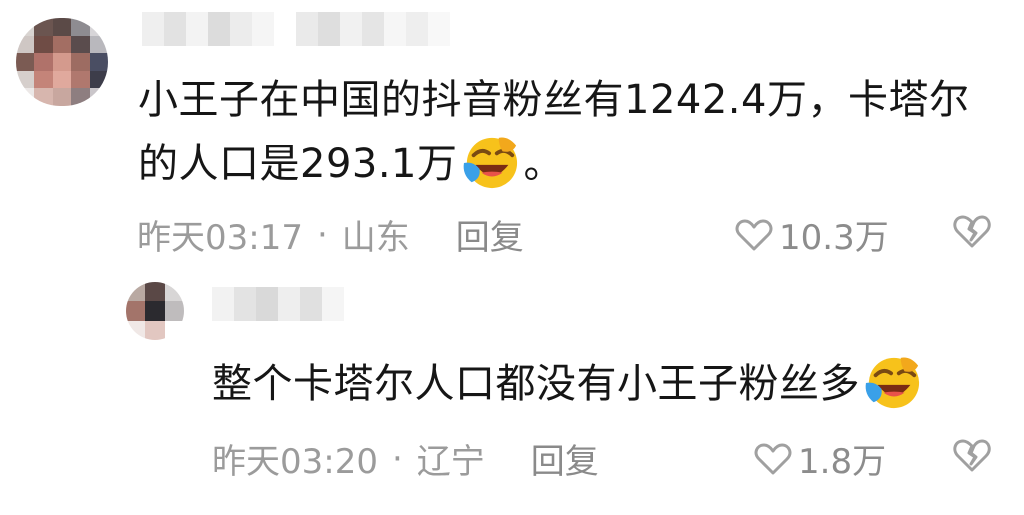 This screenshot has width=1024, height=515. I want to click on comment-location: 辽宁, so click(450, 462).